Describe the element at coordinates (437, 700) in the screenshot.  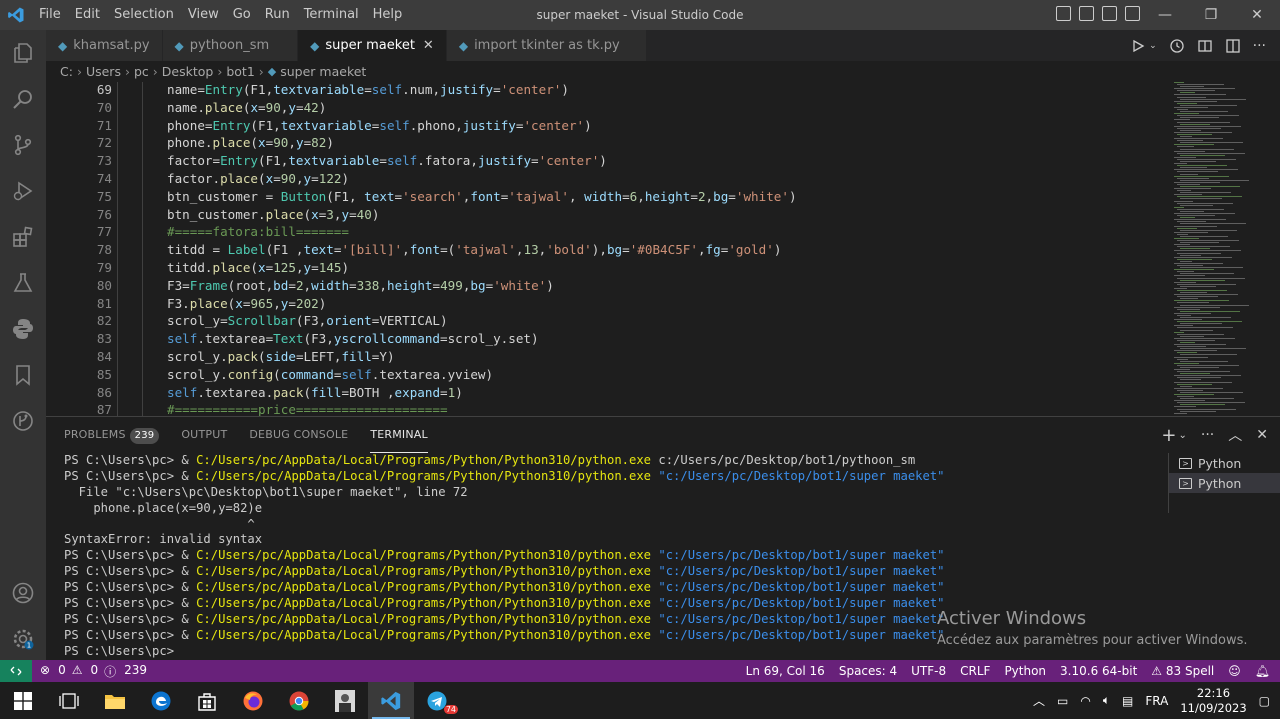
I see `telegram-icon: 74` at that location.